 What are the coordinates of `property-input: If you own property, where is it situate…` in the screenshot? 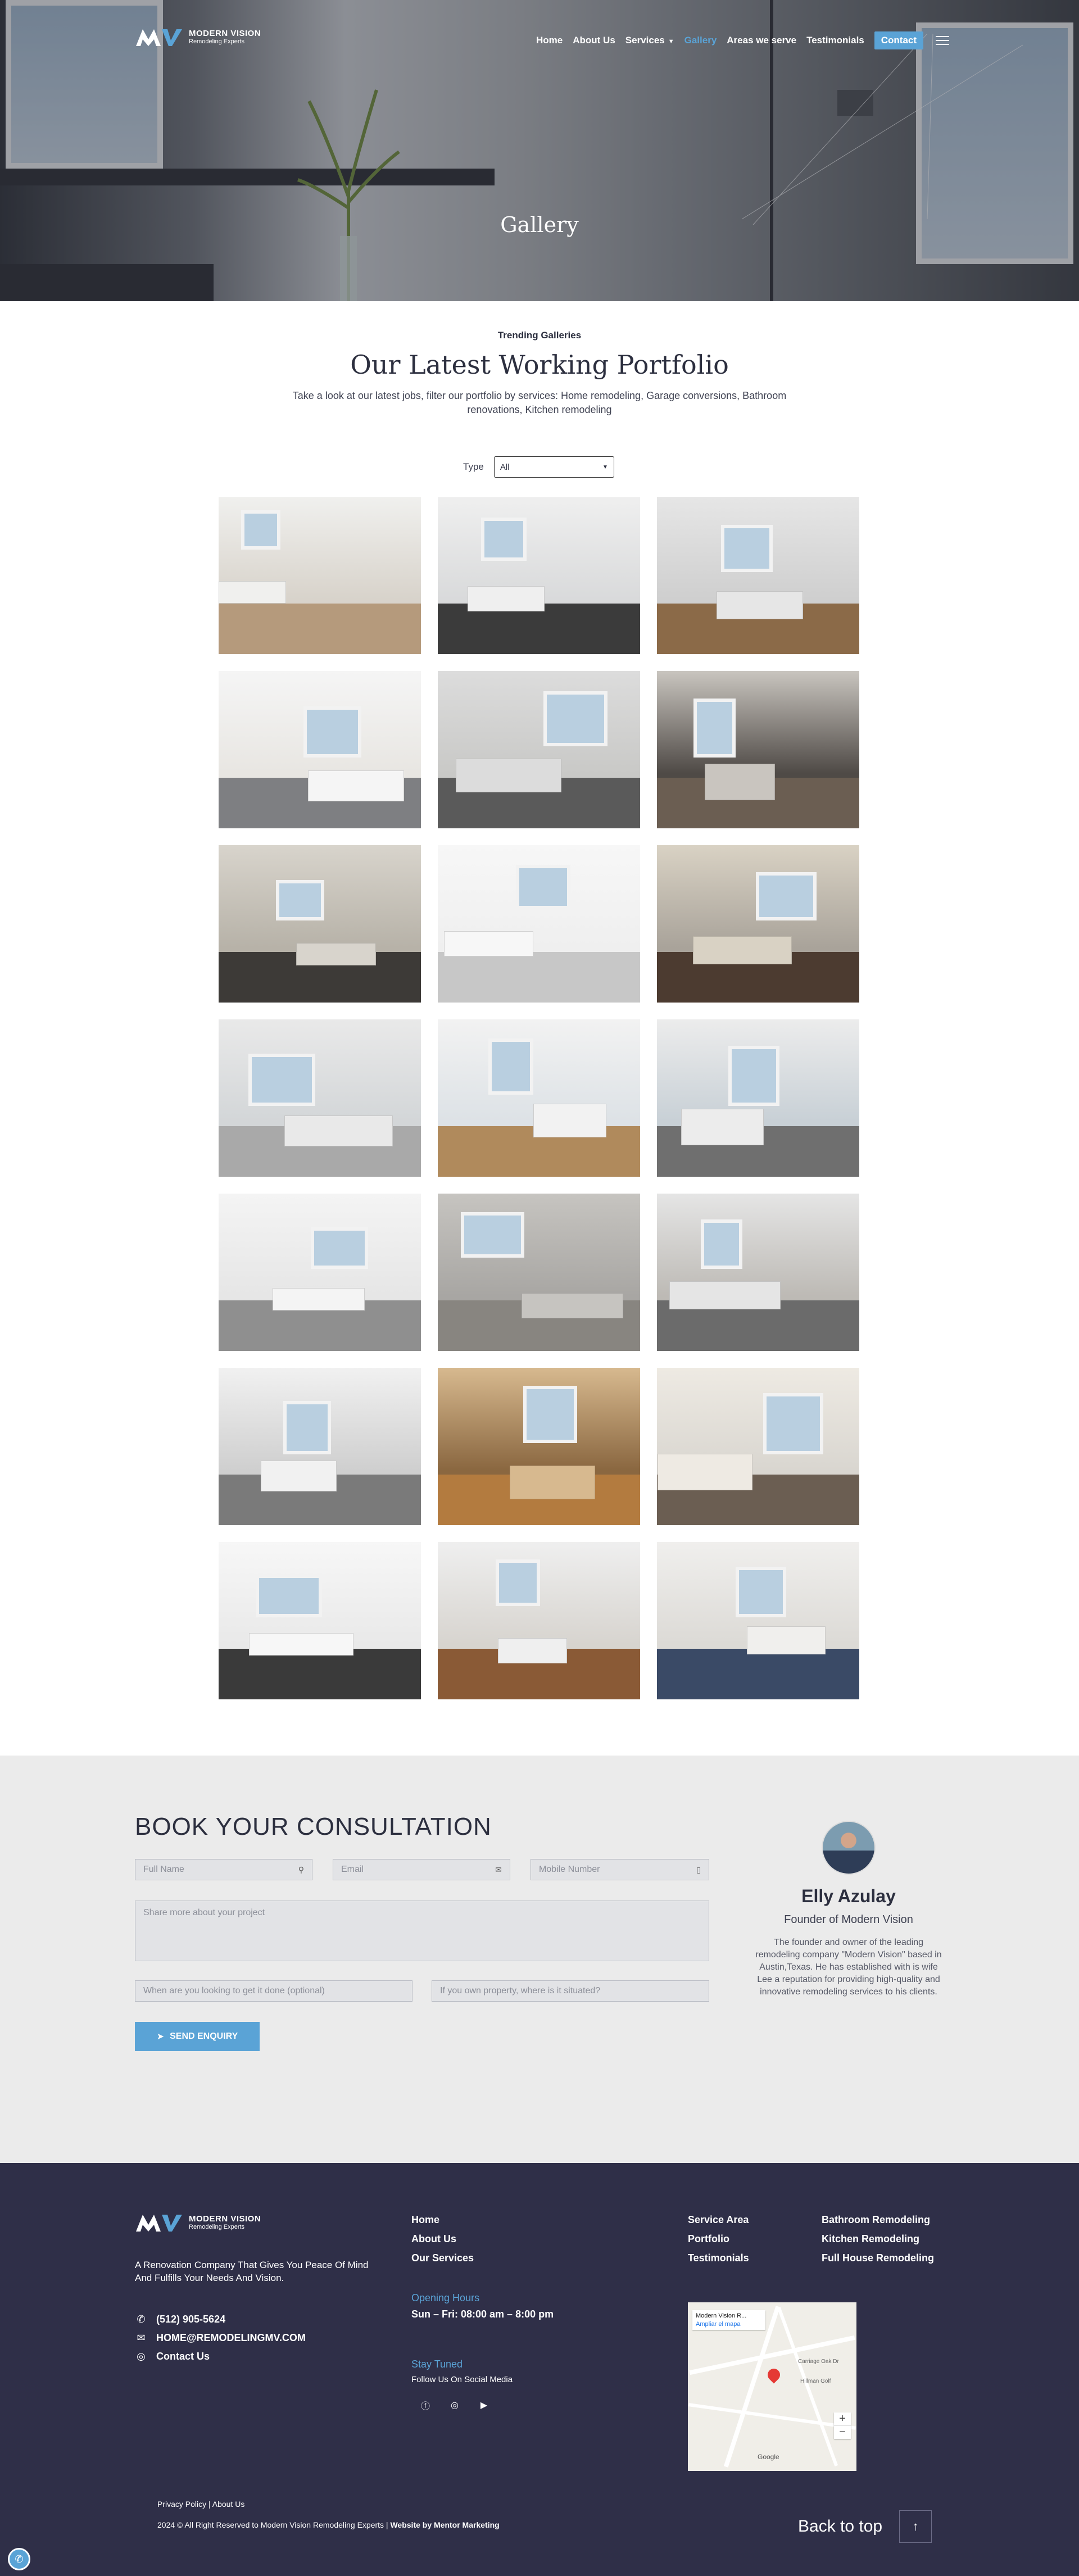 It's located at (570, 1991).